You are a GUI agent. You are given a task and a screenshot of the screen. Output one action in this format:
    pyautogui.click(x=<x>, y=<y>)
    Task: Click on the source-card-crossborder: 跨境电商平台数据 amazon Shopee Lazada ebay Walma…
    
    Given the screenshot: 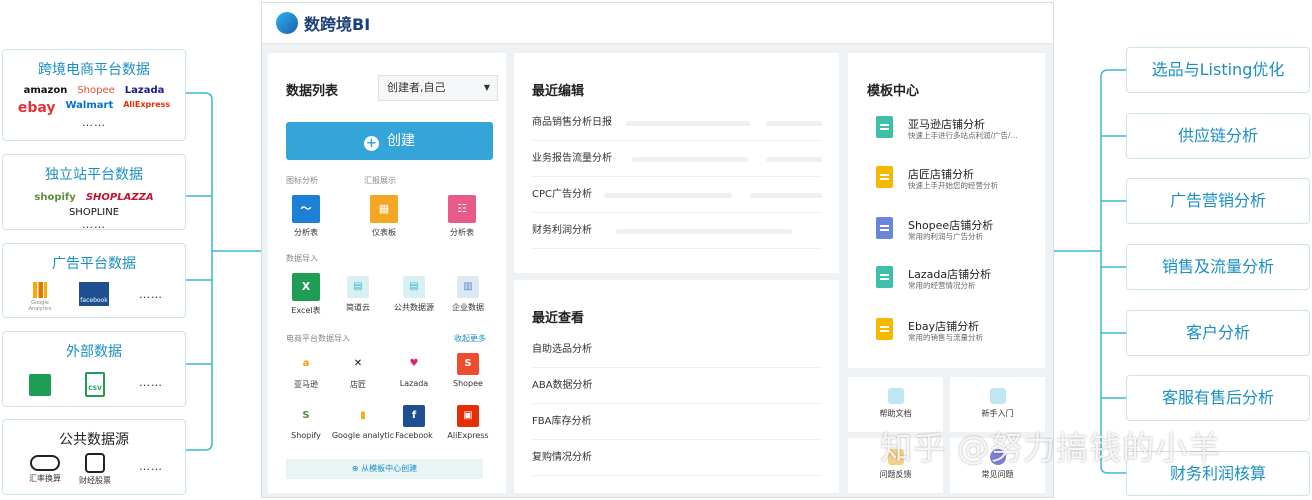 What is the action you would take?
    pyautogui.click(x=94, y=95)
    